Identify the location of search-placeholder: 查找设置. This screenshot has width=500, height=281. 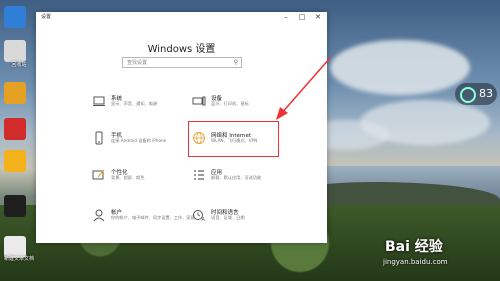
(137, 63).